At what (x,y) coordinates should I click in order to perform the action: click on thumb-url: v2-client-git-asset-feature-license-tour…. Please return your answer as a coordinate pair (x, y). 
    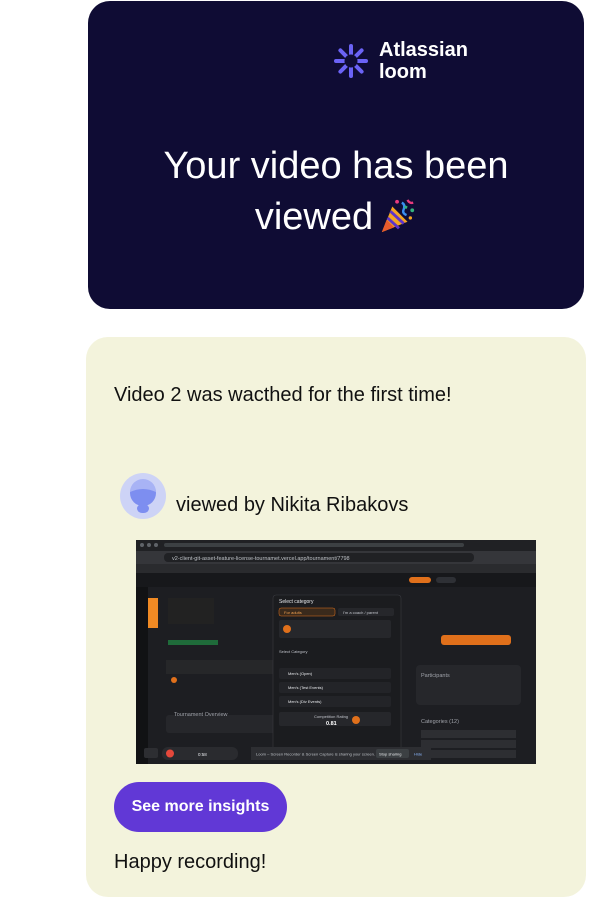
    Looking at the image, I should click on (261, 559).